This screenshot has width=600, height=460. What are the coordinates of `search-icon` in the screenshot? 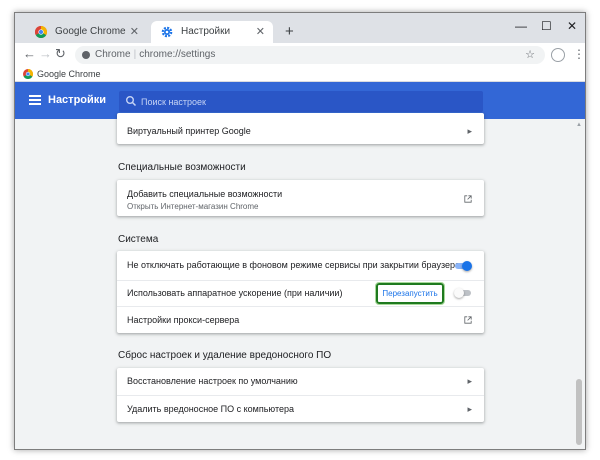 It's located at (131, 101).